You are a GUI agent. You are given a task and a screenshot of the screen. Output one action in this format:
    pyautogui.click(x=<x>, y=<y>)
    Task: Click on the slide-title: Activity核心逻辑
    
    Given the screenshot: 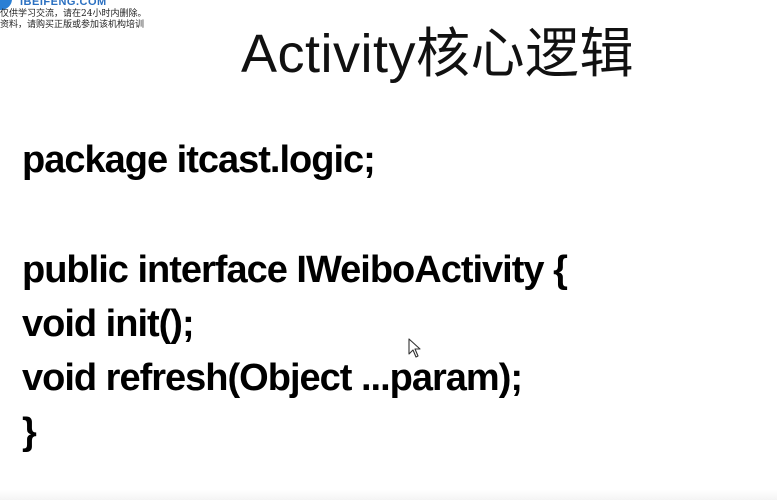 What is the action you would take?
    pyautogui.click(x=438, y=54)
    